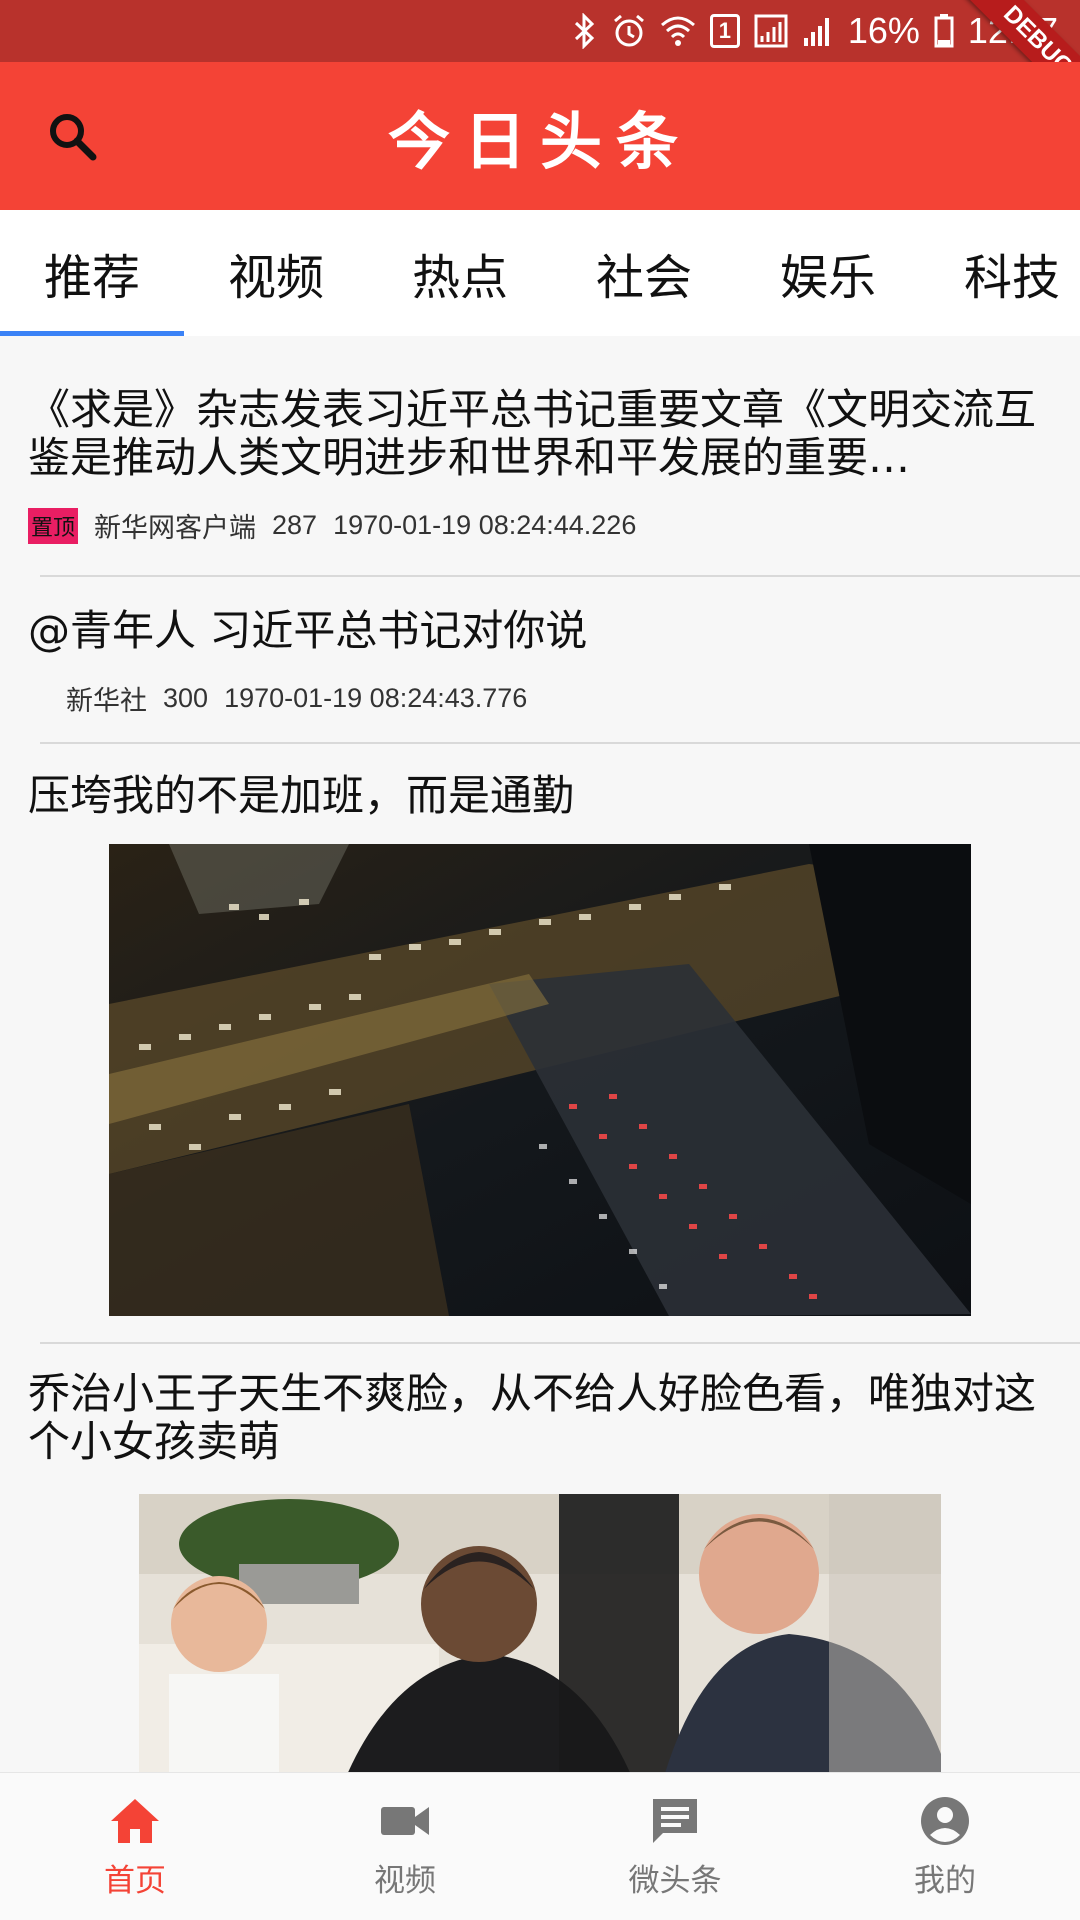  I want to click on tab-hot: 热点, so click(460, 273).